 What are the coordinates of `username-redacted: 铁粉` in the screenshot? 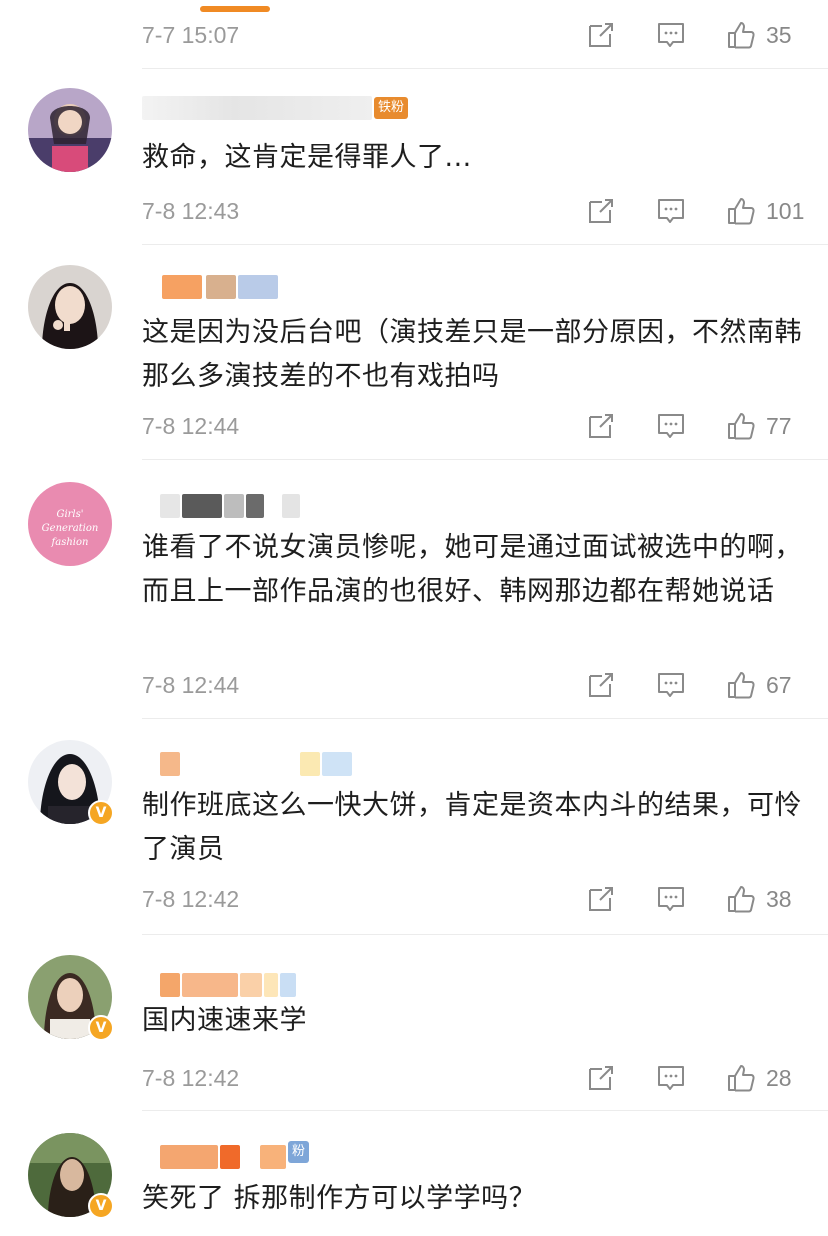 It's located at (277, 110).